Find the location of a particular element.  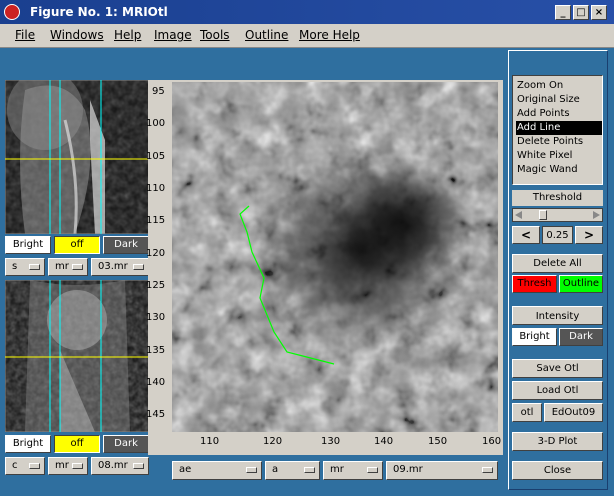

edout-button: EdOut09 is located at coordinates (573, 412).